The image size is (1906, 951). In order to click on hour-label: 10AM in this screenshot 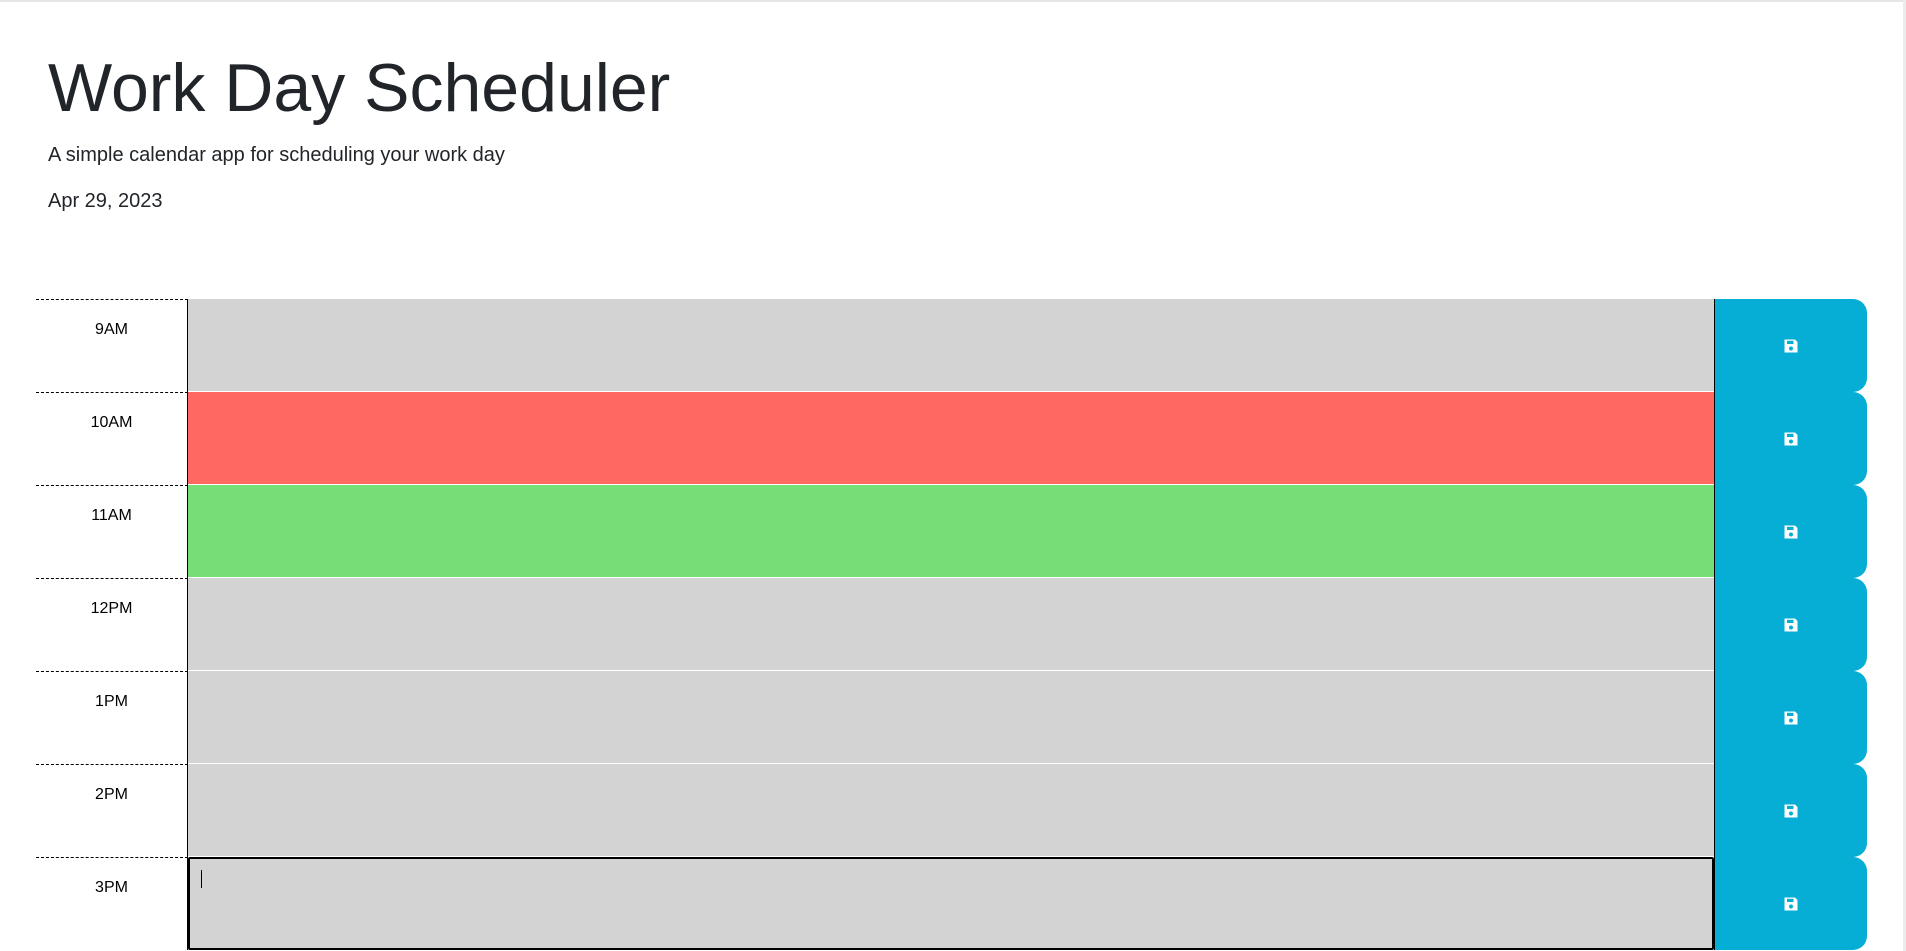, I will do `click(112, 438)`.